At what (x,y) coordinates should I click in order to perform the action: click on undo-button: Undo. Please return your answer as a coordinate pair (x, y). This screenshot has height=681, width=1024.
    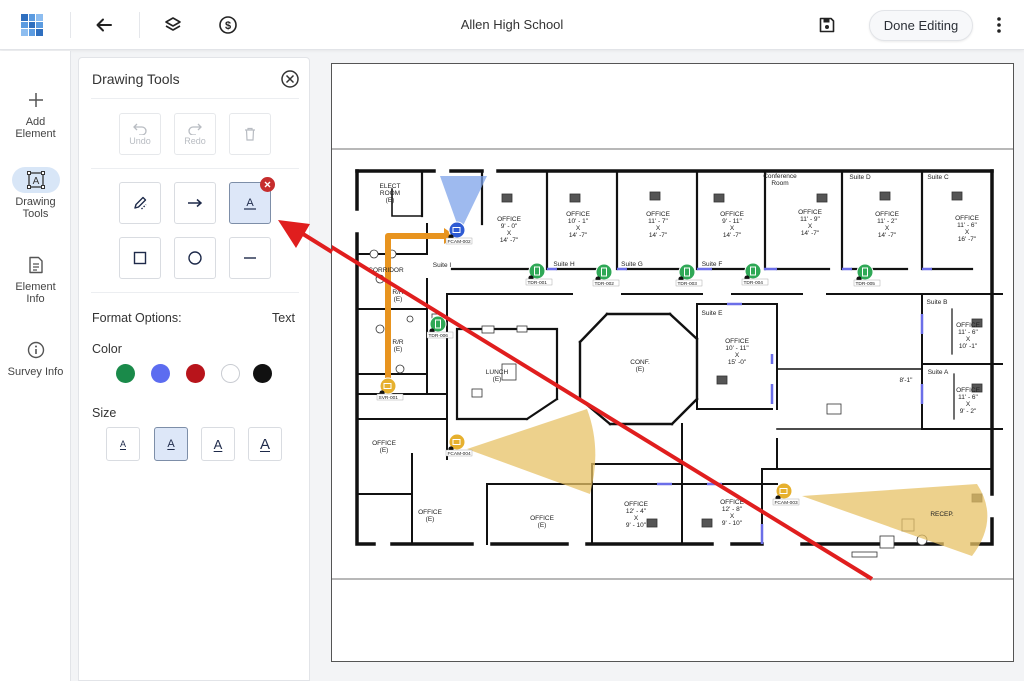
    Looking at the image, I should click on (140, 134).